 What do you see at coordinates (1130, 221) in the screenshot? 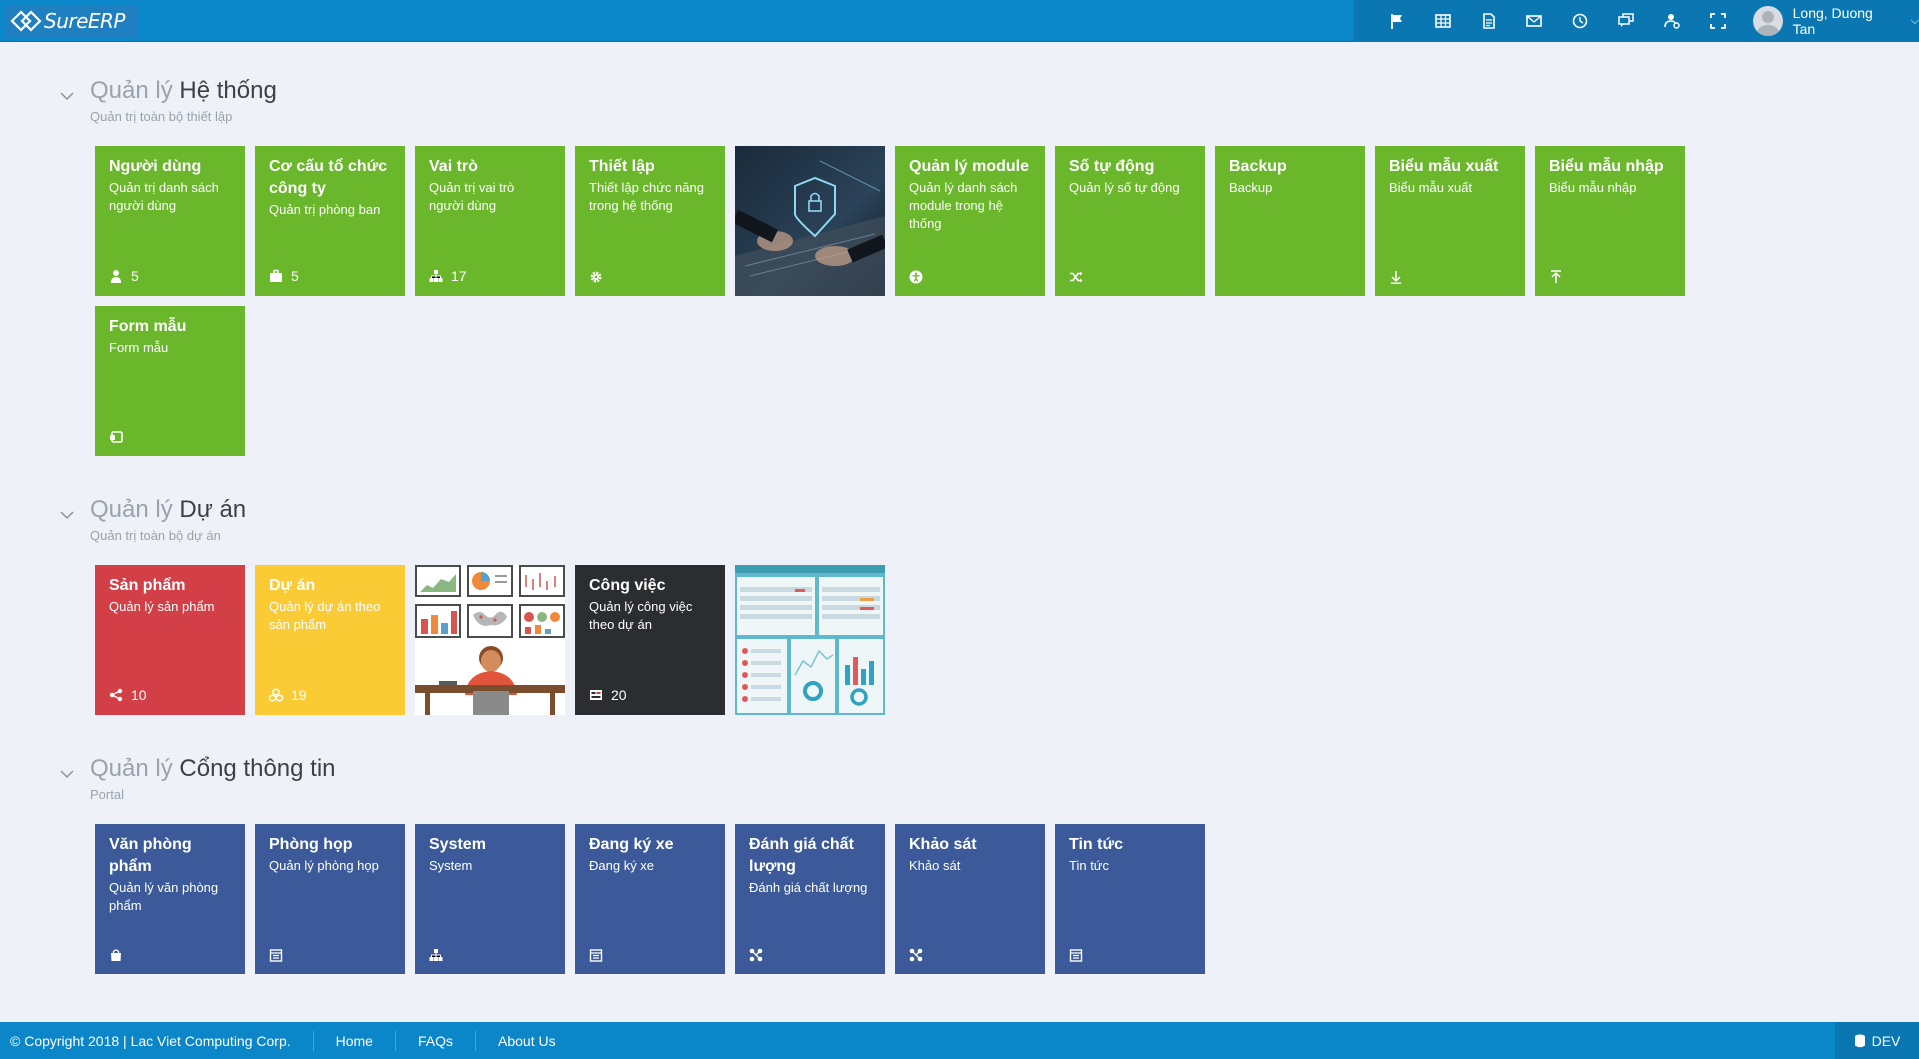
I see `tile-so-tu-dong: Số tự động Quản lý số tự động` at bounding box center [1130, 221].